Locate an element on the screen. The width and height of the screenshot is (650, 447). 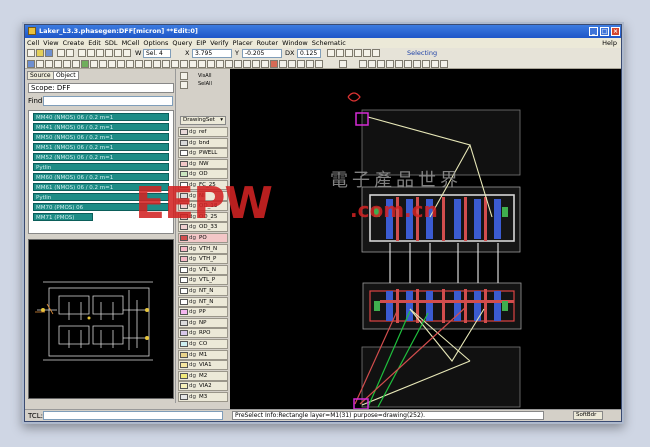
open-icon is located at coordinates (40, 53).